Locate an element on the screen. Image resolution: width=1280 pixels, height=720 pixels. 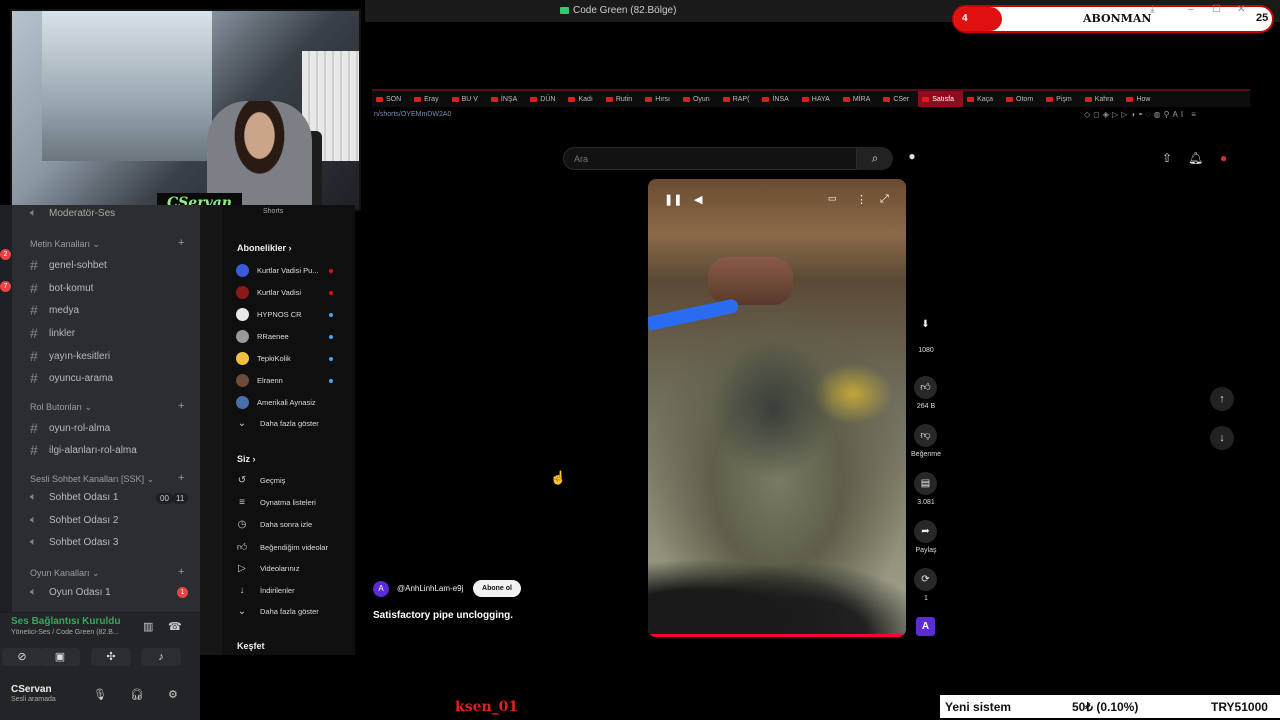
volume-icon: ◀︎ is located at coordinates (698, 199).